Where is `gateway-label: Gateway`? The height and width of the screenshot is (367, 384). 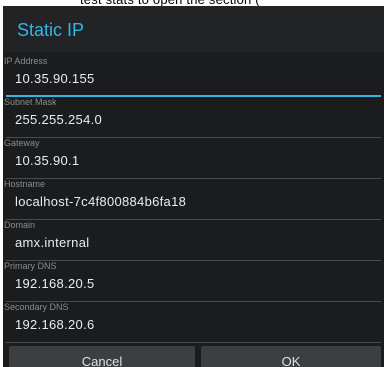
gateway-label: Gateway is located at coordinates (22, 143).